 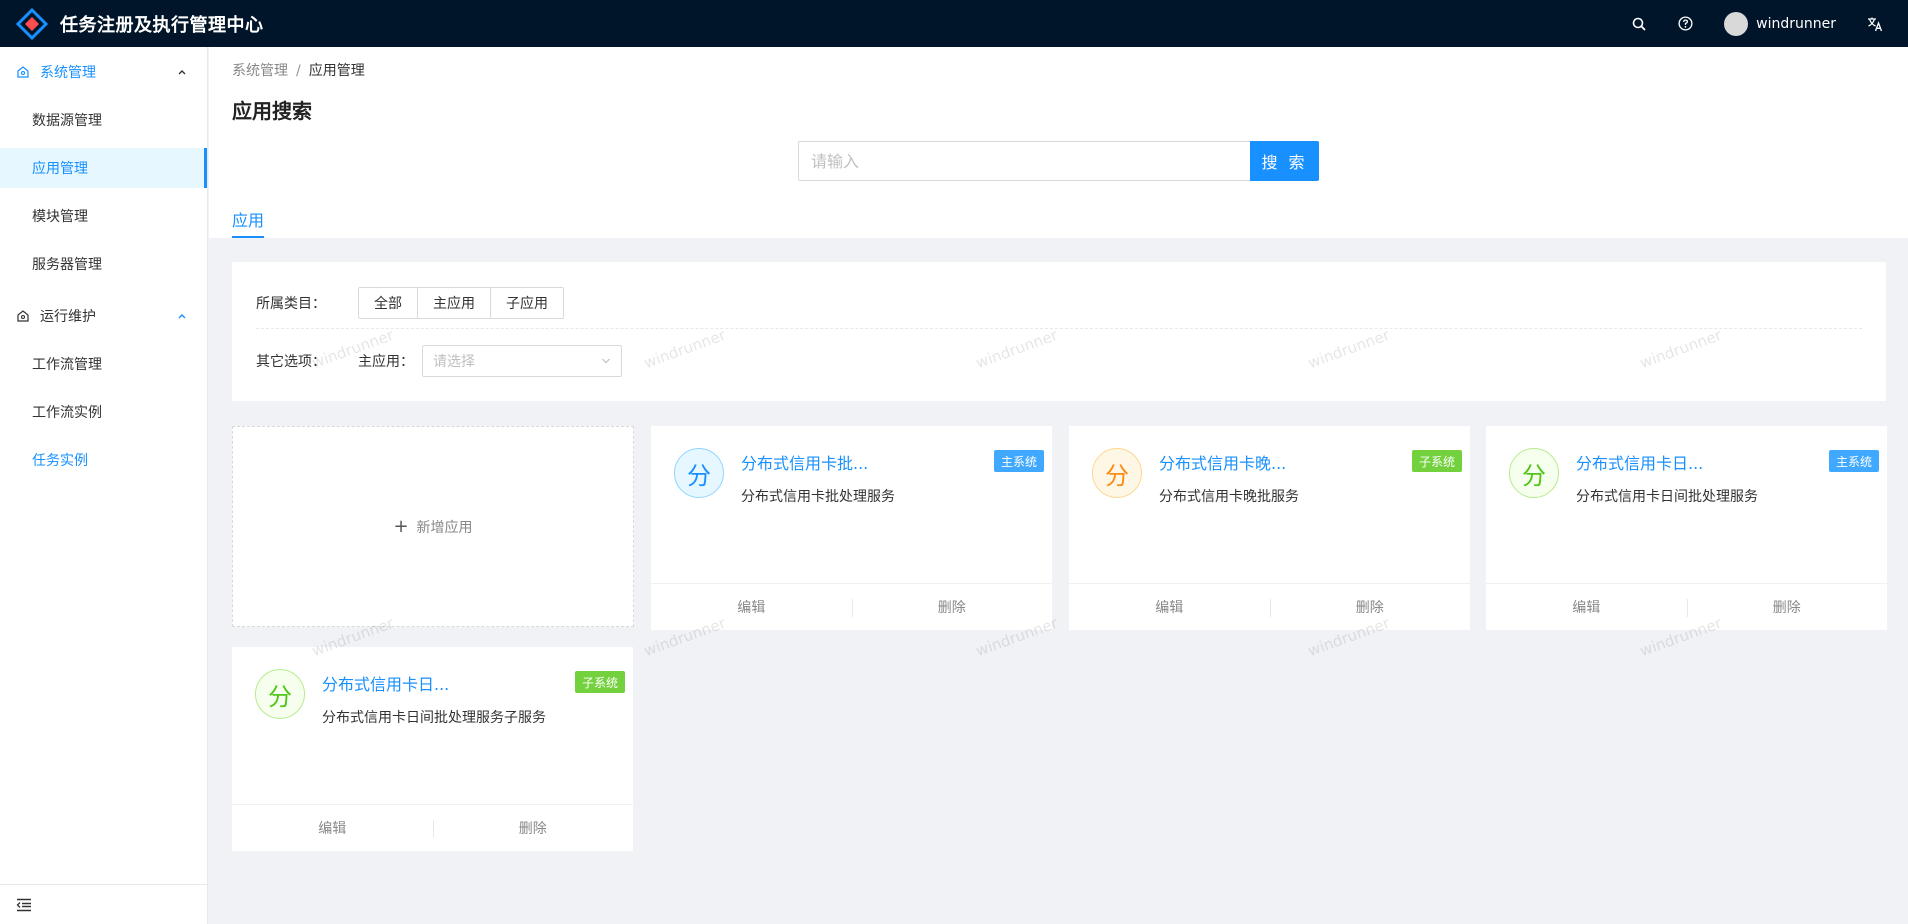 What do you see at coordinates (954, 23) in the screenshot?
I see `top-header: 任务注册及执行管理中心 windrunner` at bounding box center [954, 23].